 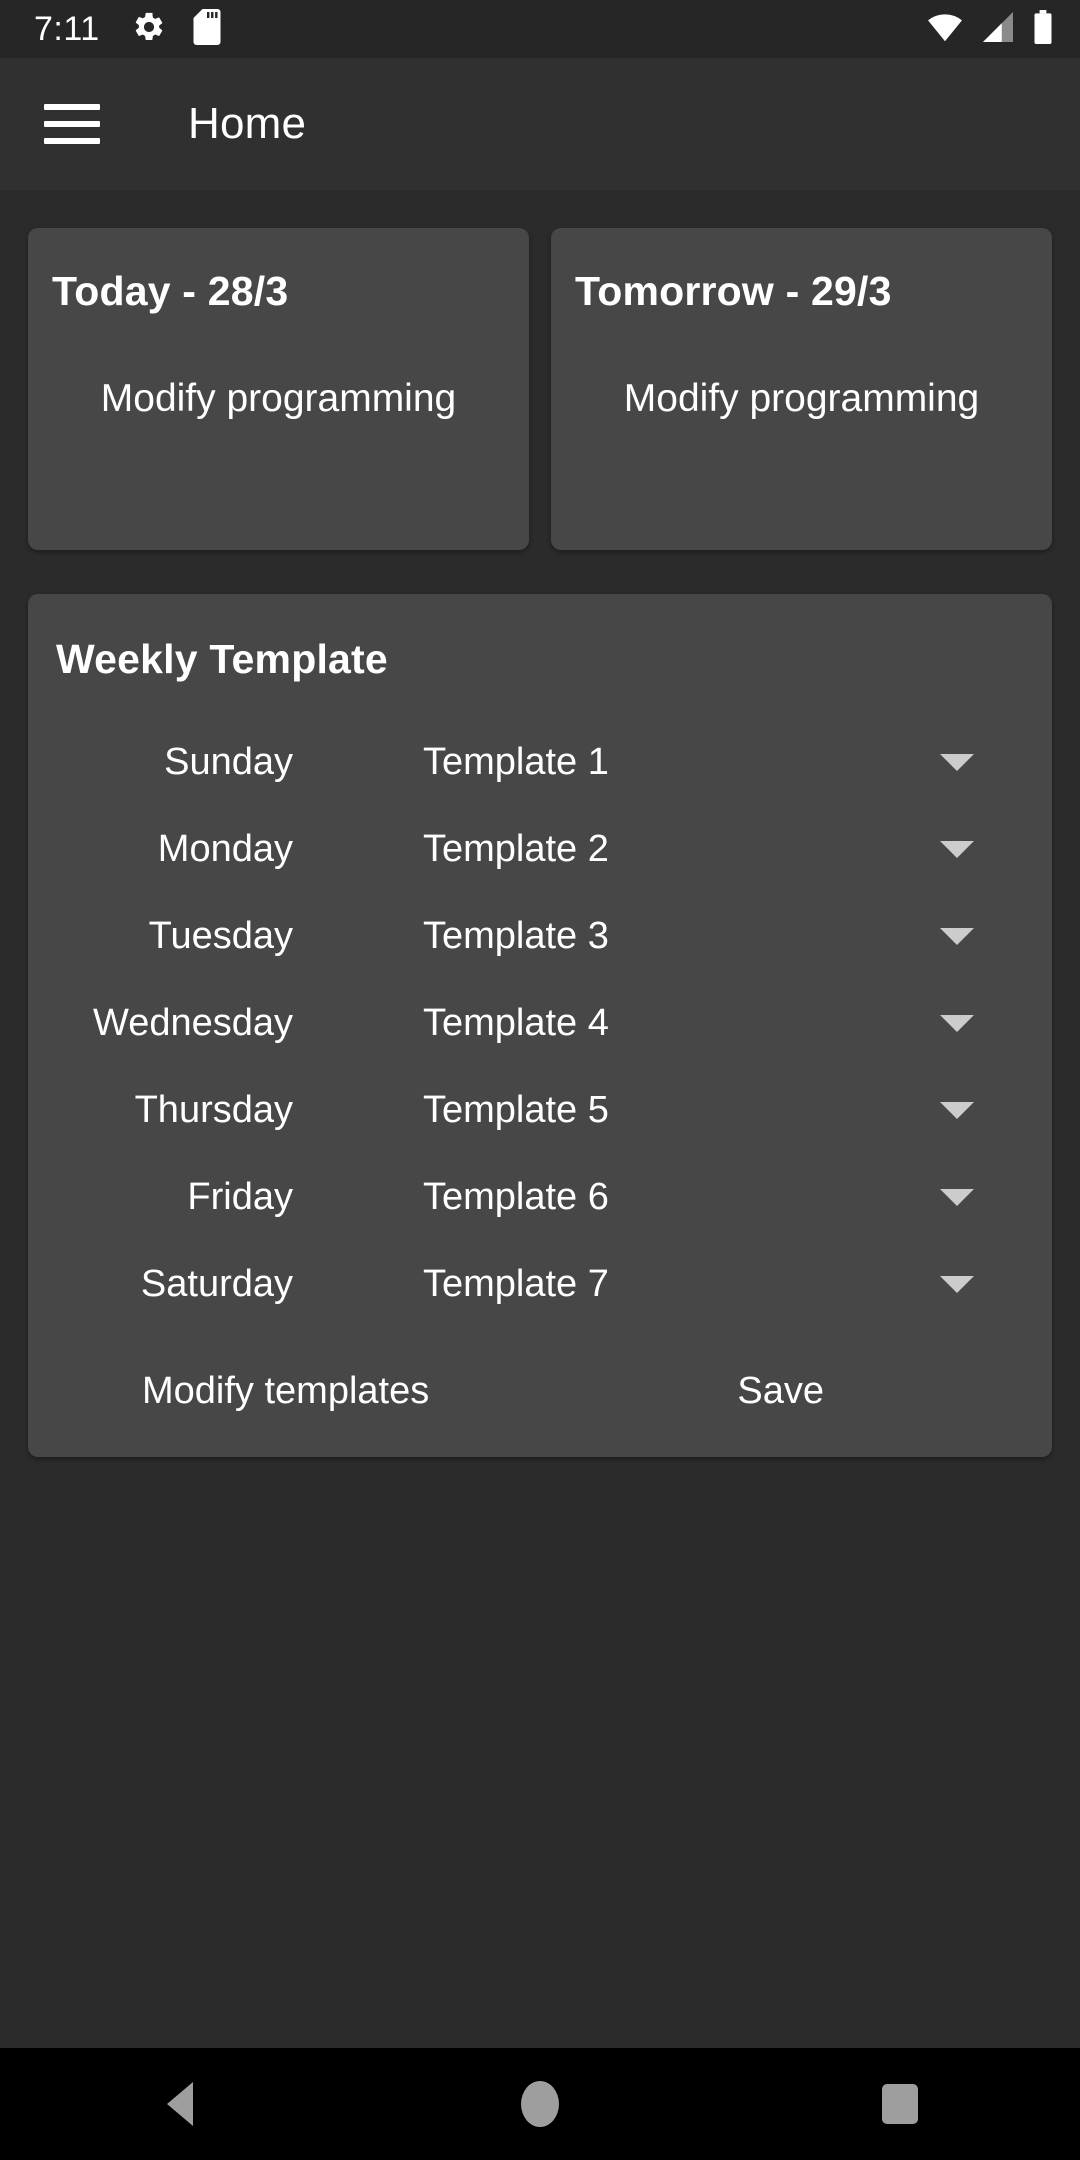 I want to click on table-row: Thursday Template 5, so click(x=540, y=1110).